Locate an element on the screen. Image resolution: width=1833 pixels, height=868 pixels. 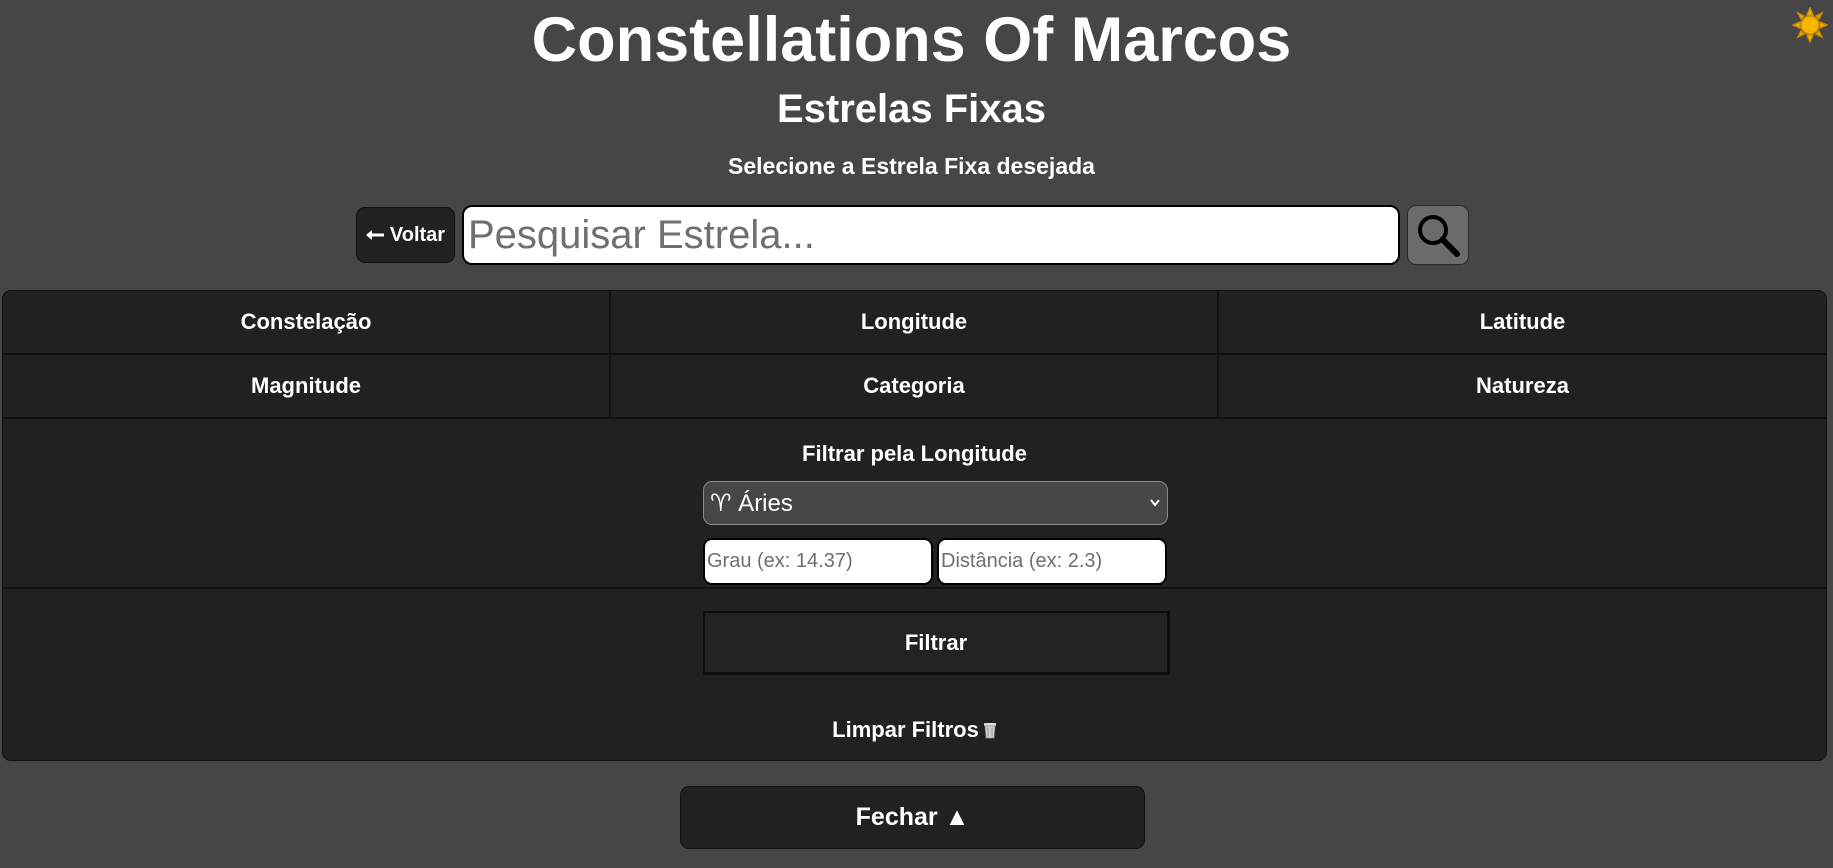
theme-toggle-button is located at coordinates (1810, 25).